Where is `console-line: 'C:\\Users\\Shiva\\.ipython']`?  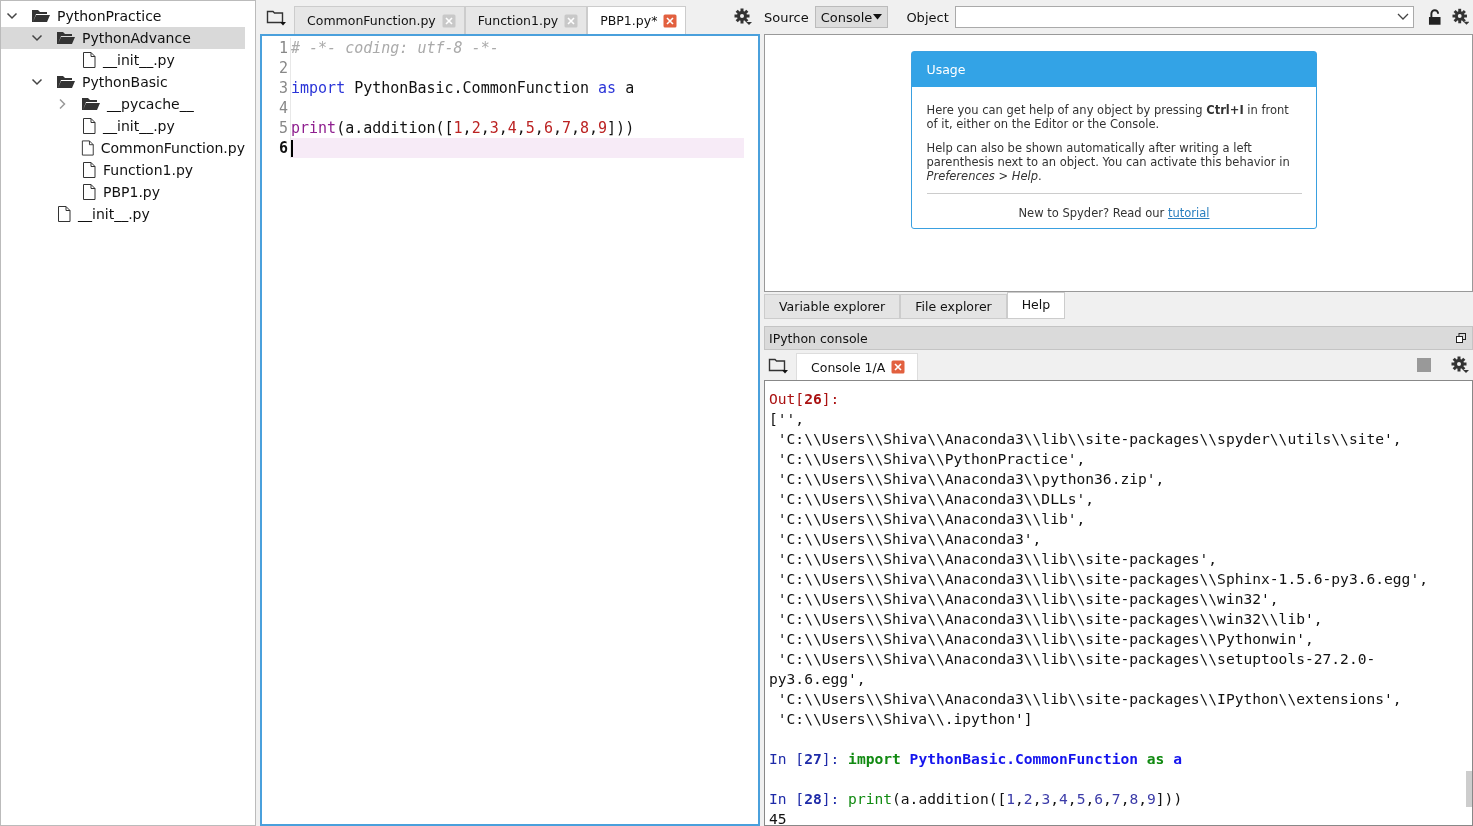 console-line: 'C:\\Users\\Shiva\\.ipython'] is located at coordinates (905, 719).